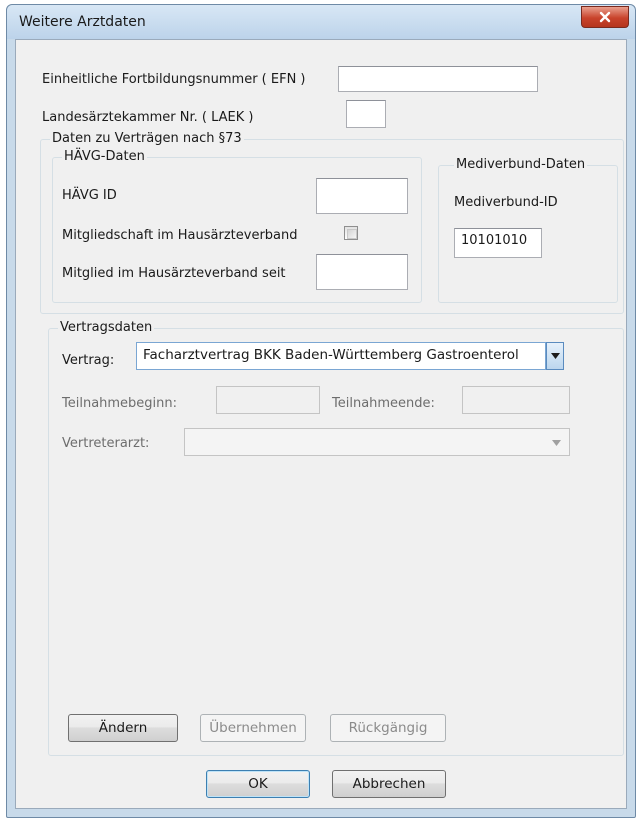 This screenshot has height=824, width=642. Describe the element at coordinates (506, 202) in the screenshot. I see `mediverbund-id-label: Mediverbund-ID` at that location.